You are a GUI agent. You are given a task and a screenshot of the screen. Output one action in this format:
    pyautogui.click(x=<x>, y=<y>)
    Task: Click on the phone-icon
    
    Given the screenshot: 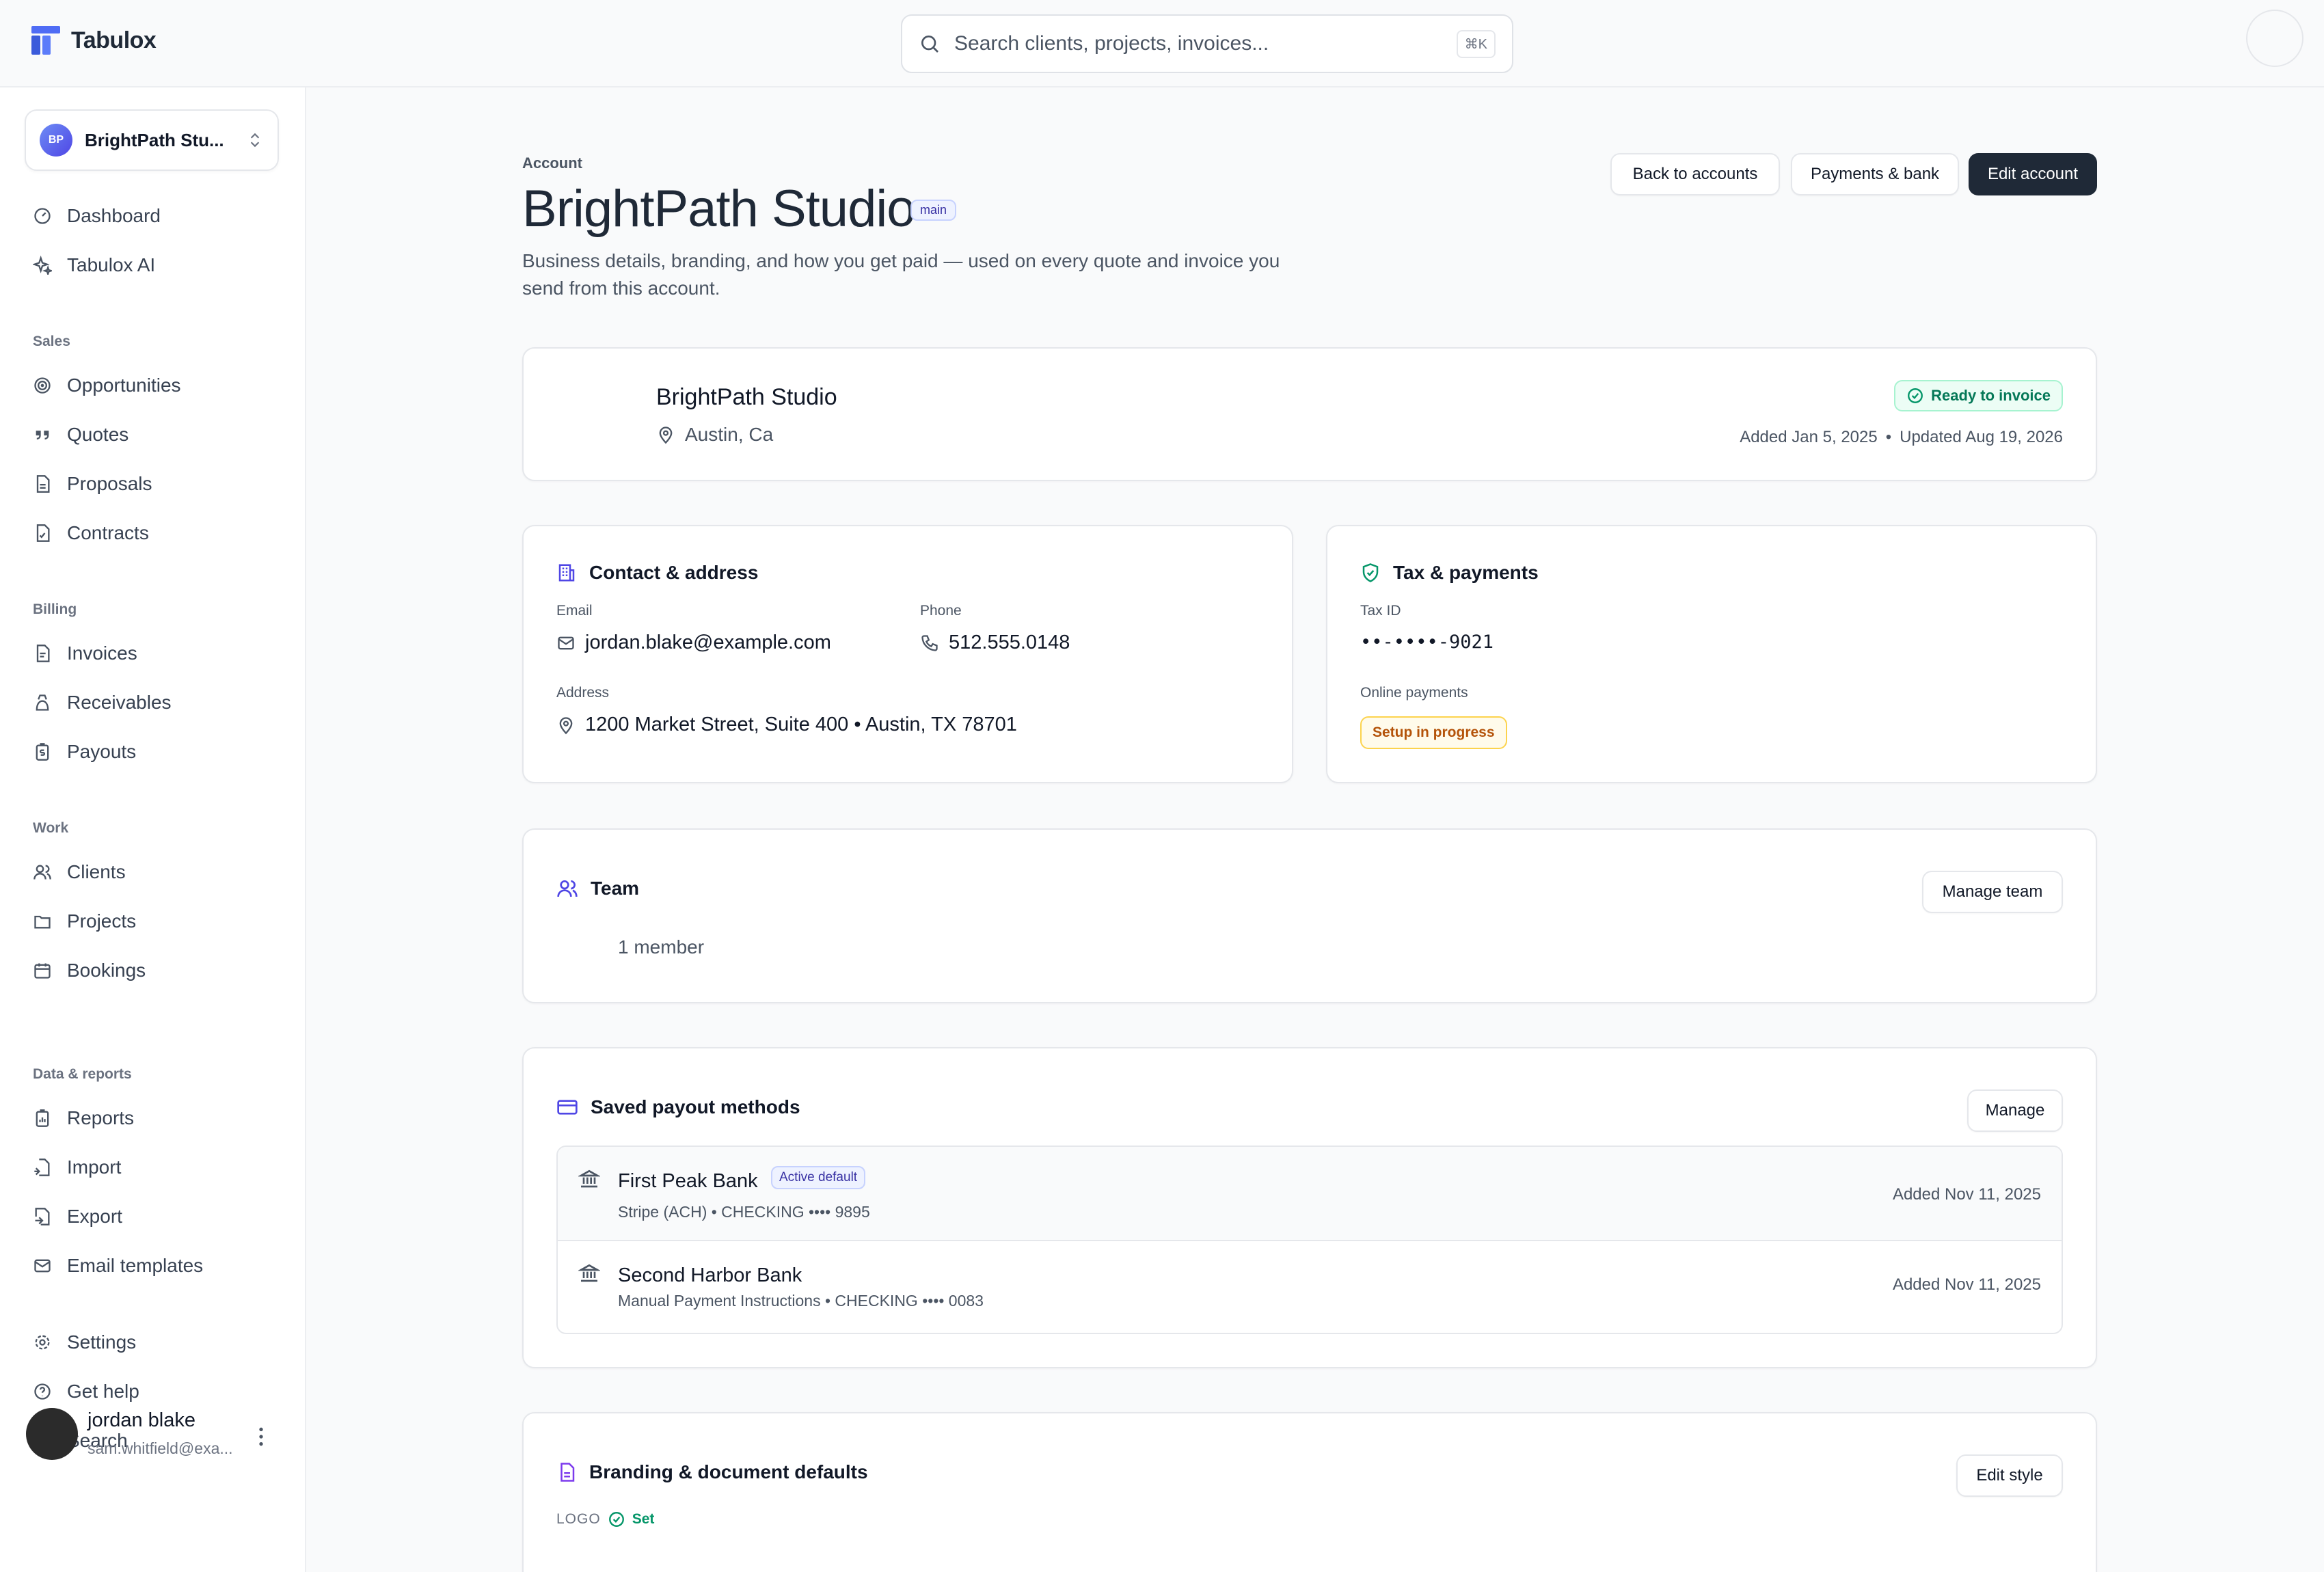 What is the action you would take?
    pyautogui.click(x=929, y=642)
    